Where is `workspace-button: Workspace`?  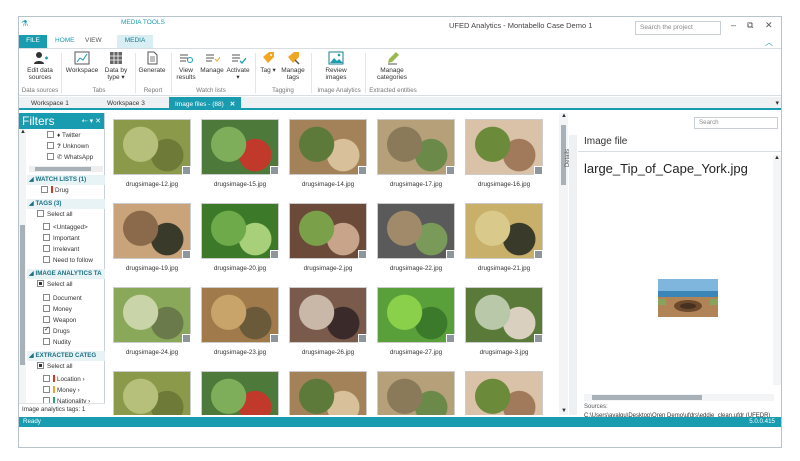 workspace-button: Workspace is located at coordinates (82, 62).